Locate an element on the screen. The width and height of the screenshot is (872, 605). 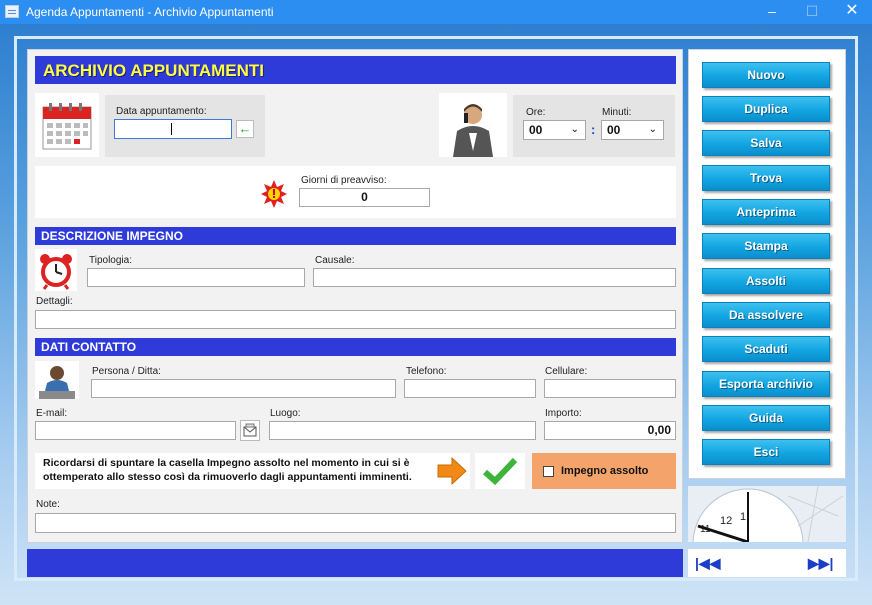
telefono-label: Telefono: is located at coordinates (426, 371).